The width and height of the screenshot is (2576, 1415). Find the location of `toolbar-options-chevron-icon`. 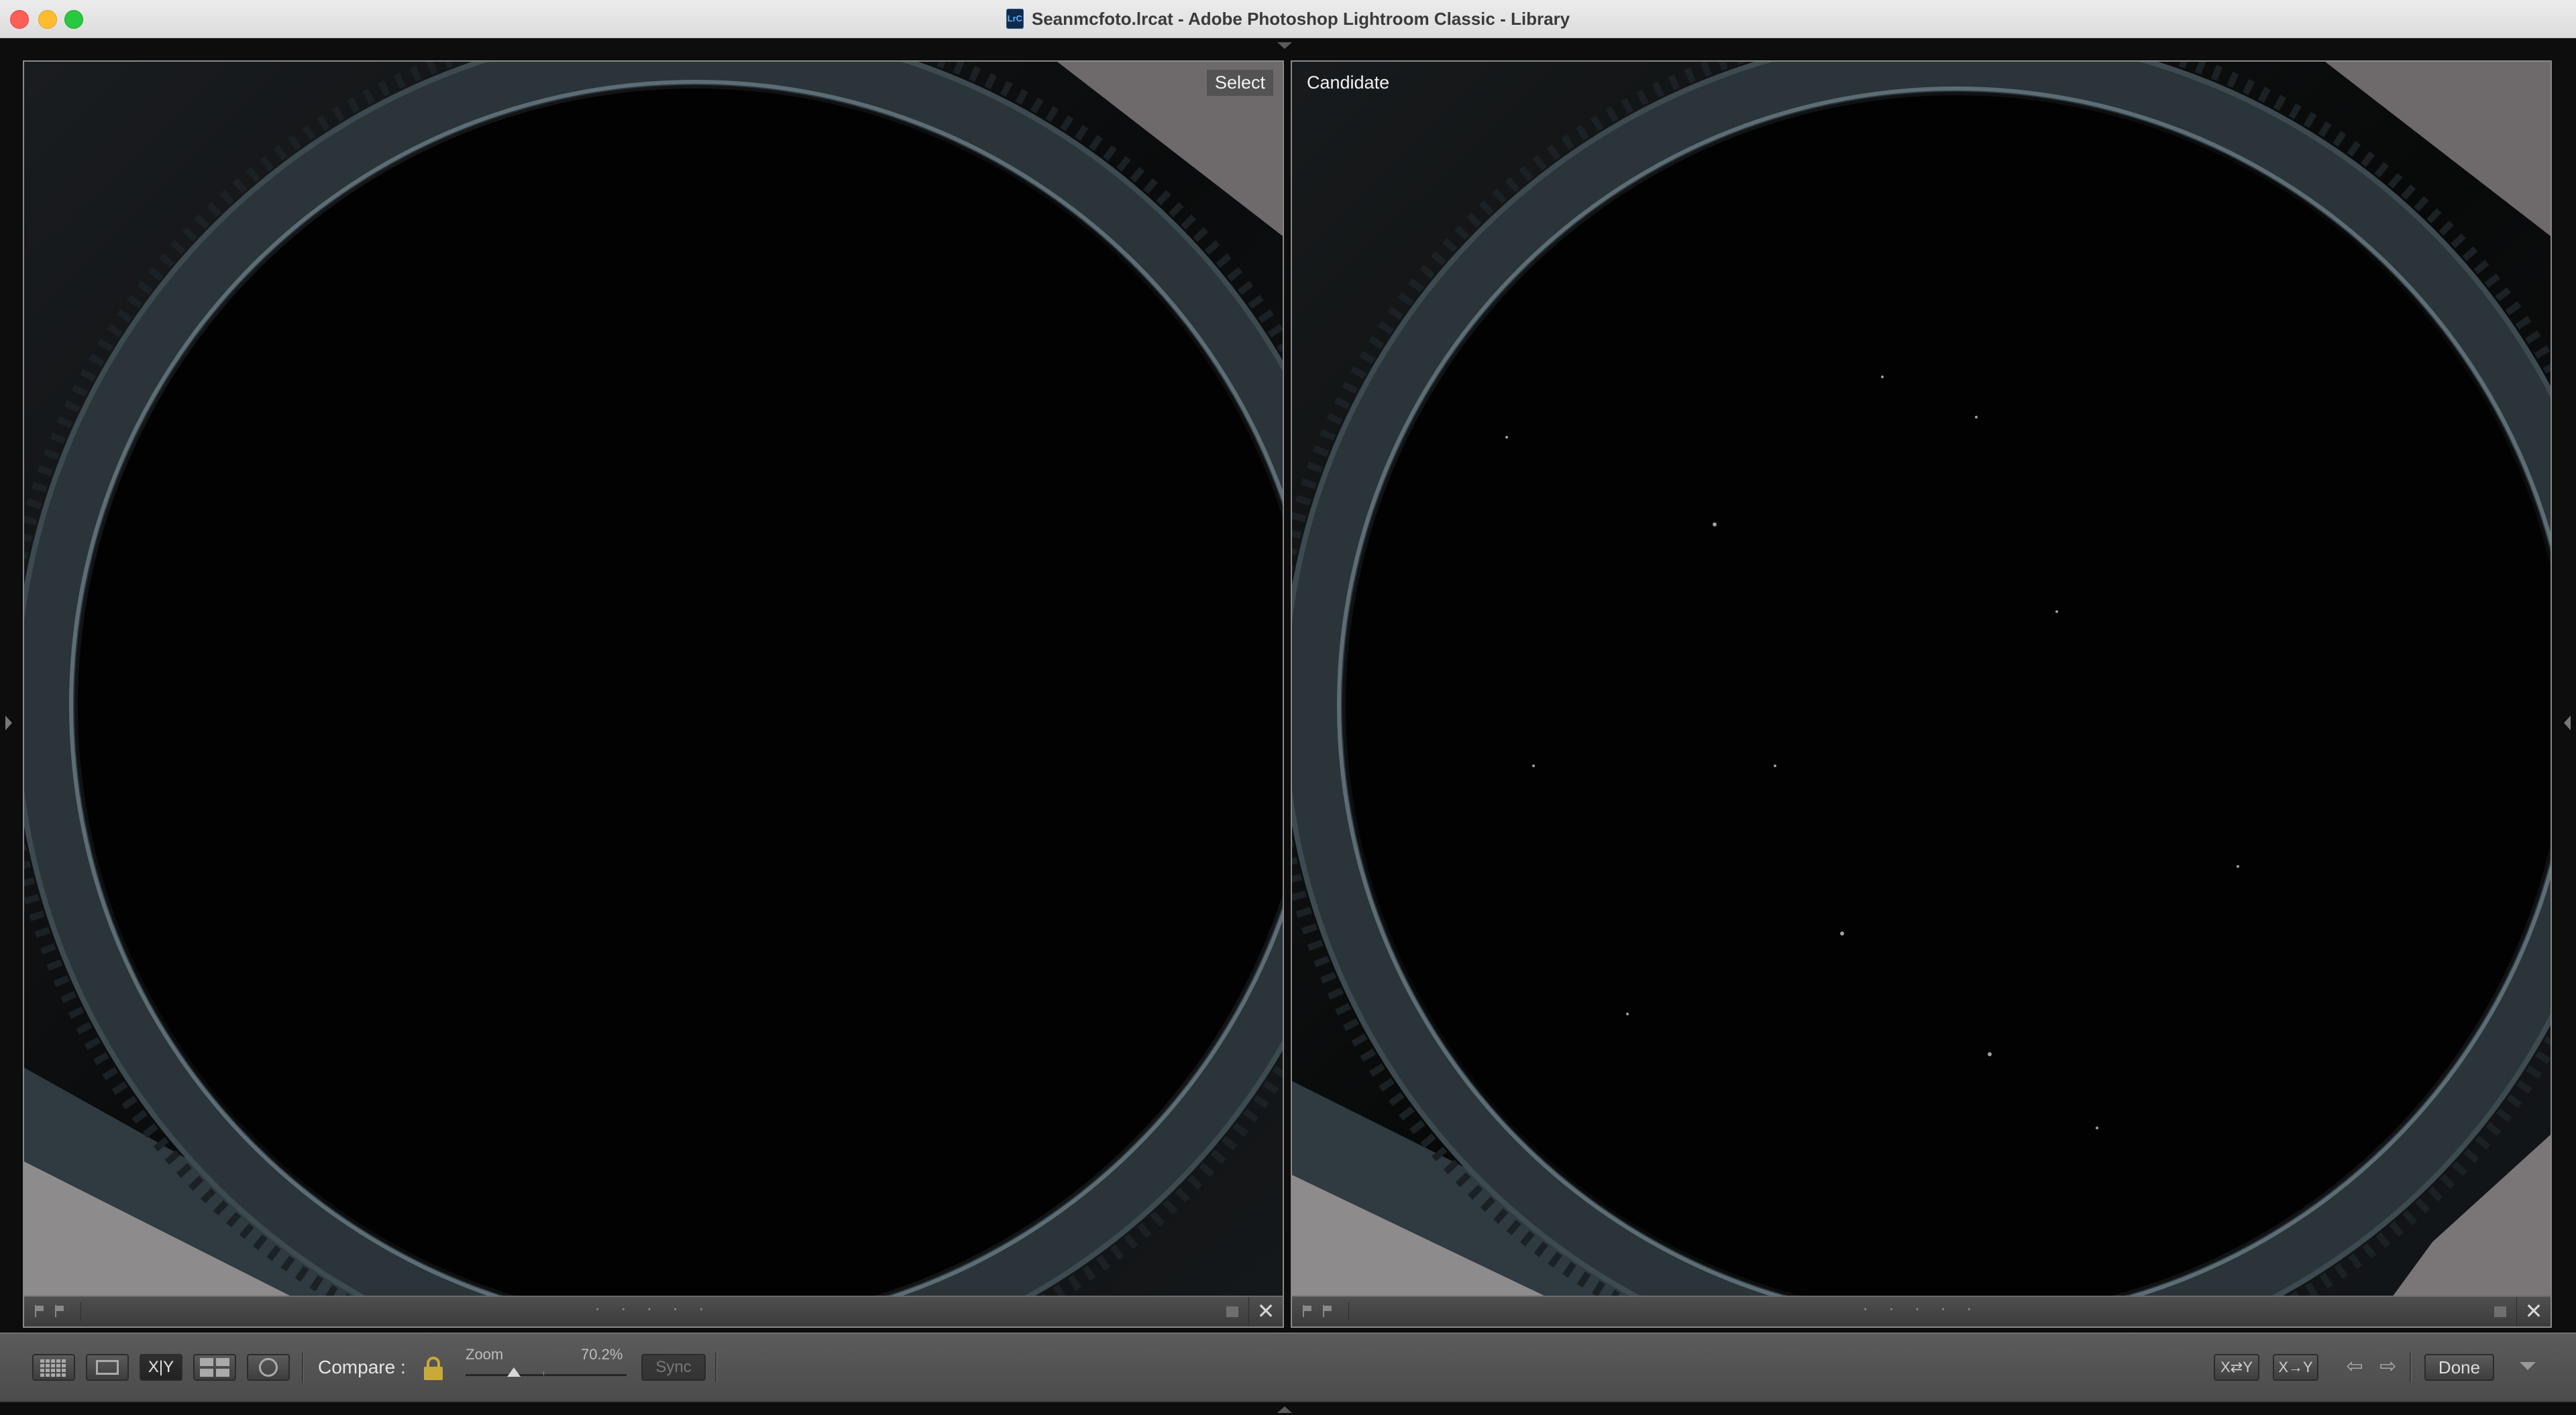

toolbar-options-chevron-icon is located at coordinates (2528, 1366).